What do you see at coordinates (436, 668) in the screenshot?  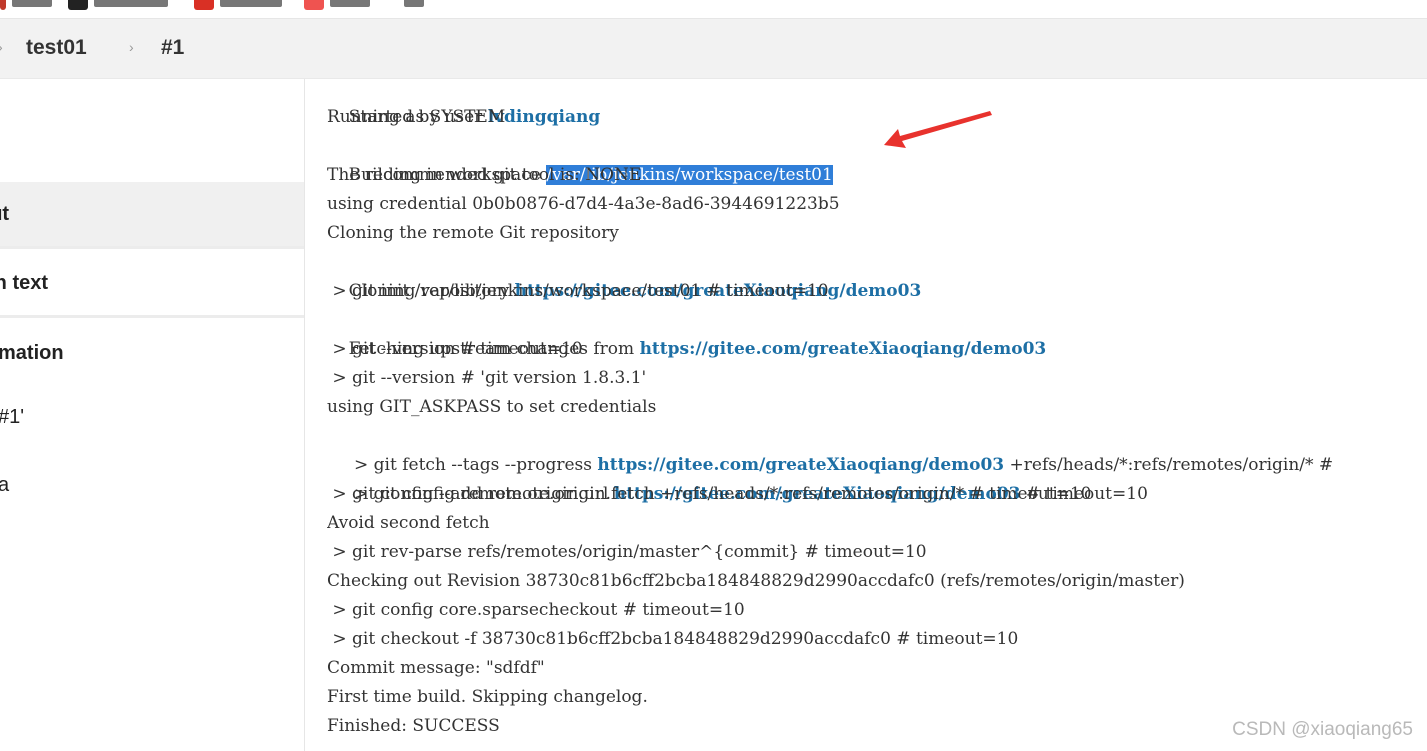 I see `console-line: Commit message: "sdfdf"` at bounding box center [436, 668].